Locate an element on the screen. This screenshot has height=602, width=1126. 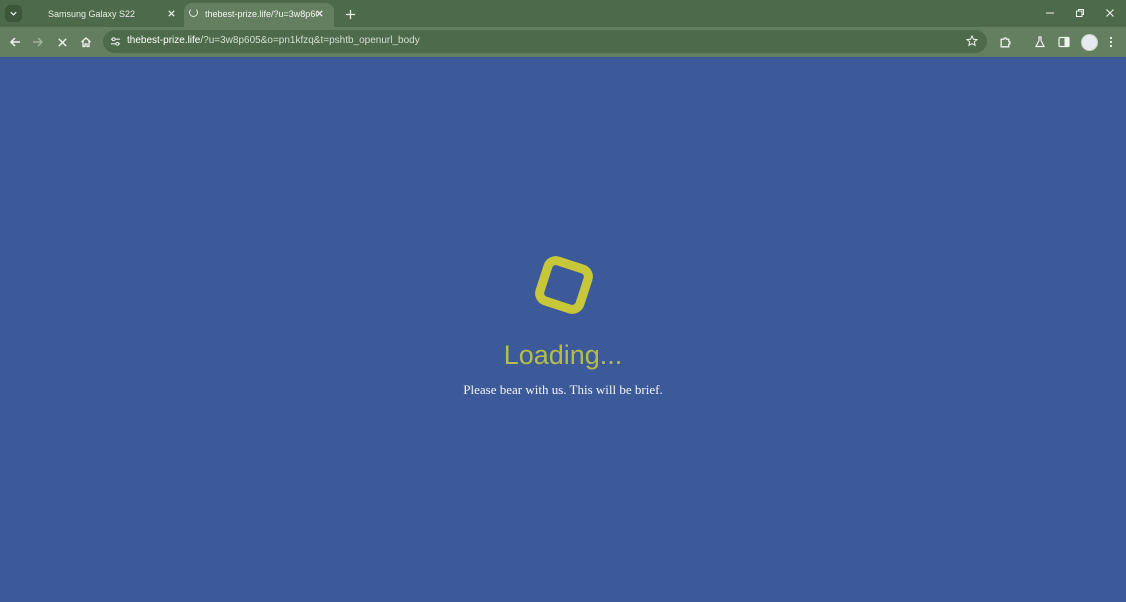
back-icon is located at coordinates (14, 42).